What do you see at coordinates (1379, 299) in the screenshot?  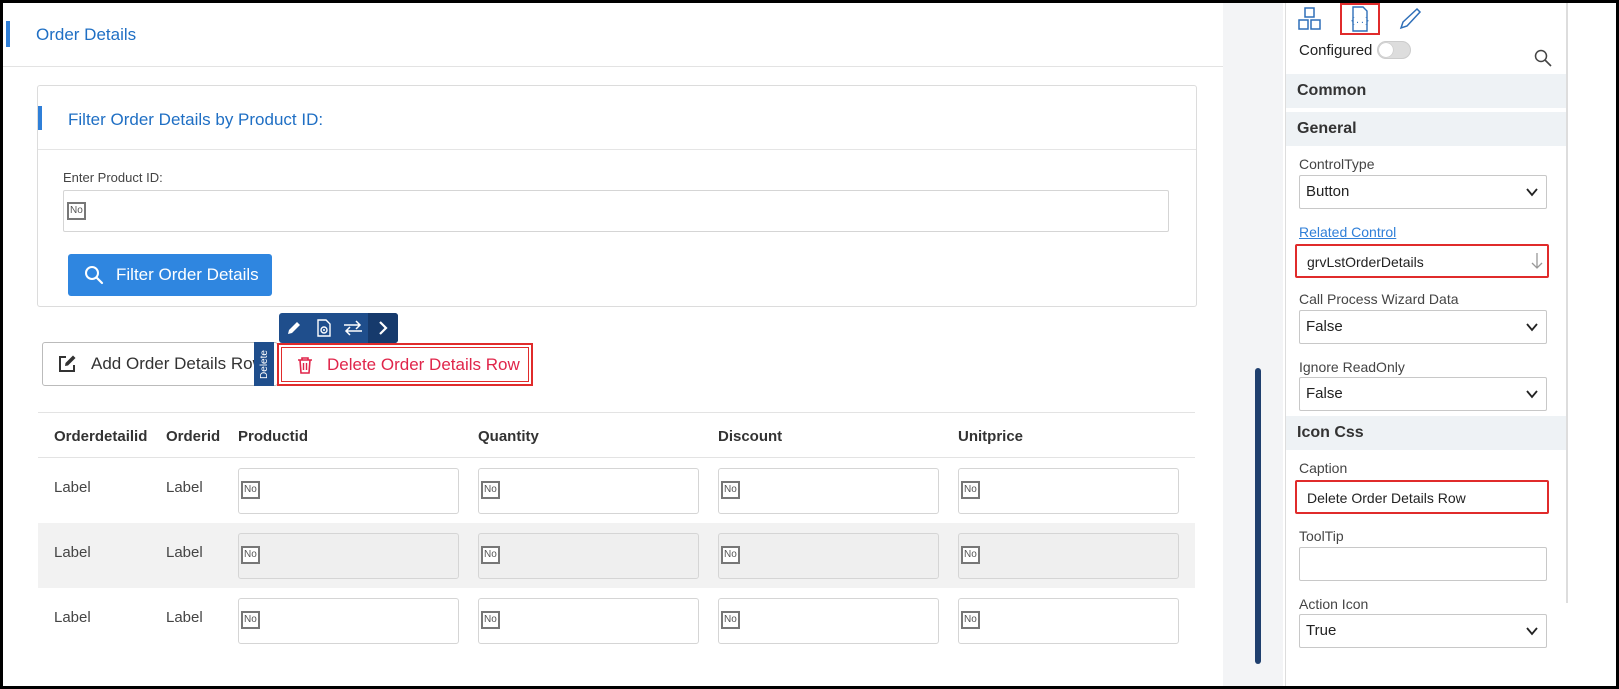 I see `call-process-label: Call Process Wizard Data` at bounding box center [1379, 299].